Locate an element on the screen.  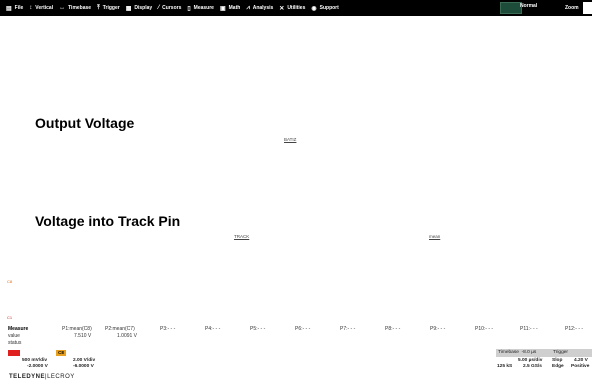
menu-label: Display is located at coordinates (143, 8).